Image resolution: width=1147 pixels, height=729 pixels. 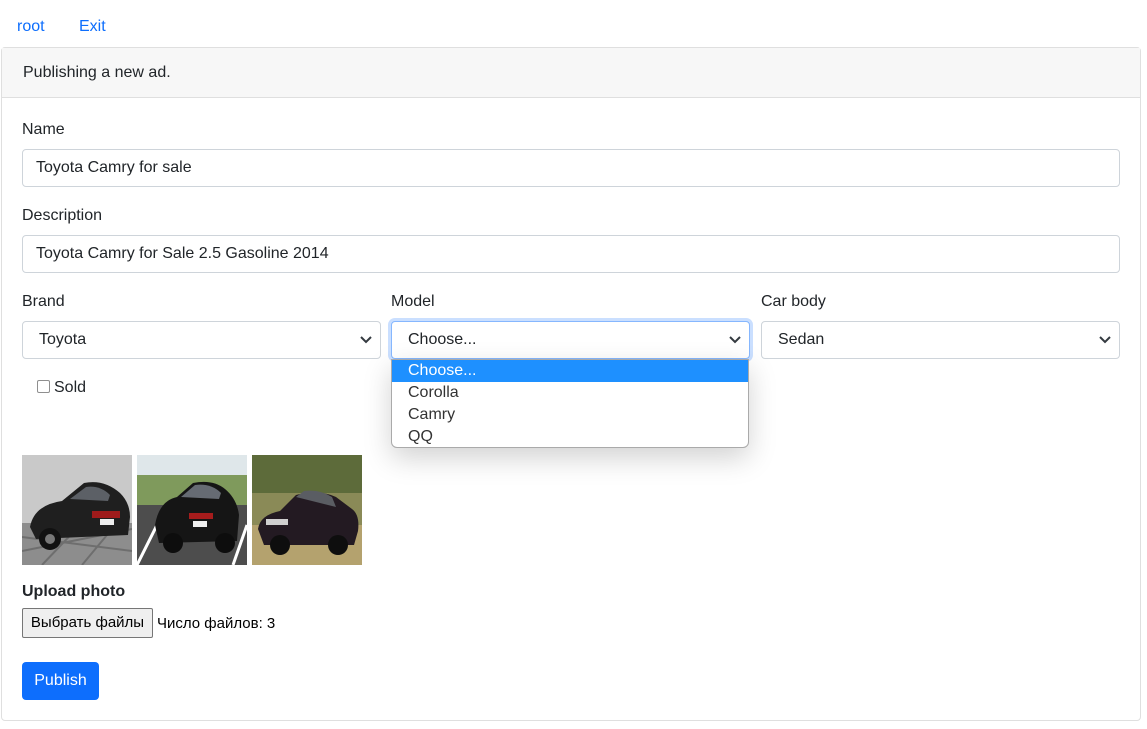 What do you see at coordinates (570, 415) in the screenshot?
I see `model-option: Camry` at bounding box center [570, 415].